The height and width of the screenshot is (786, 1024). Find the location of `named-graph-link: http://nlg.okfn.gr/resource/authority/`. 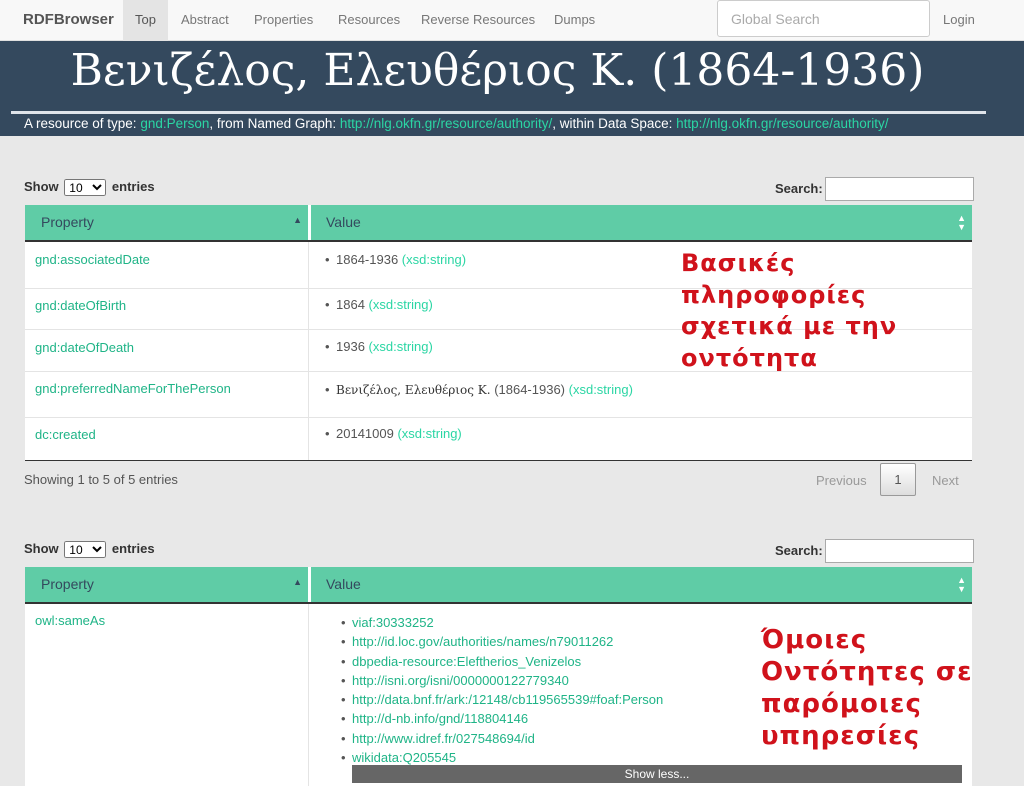

named-graph-link: http://nlg.okfn.gr/resource/authority/ is located at coordinates (446, 123).